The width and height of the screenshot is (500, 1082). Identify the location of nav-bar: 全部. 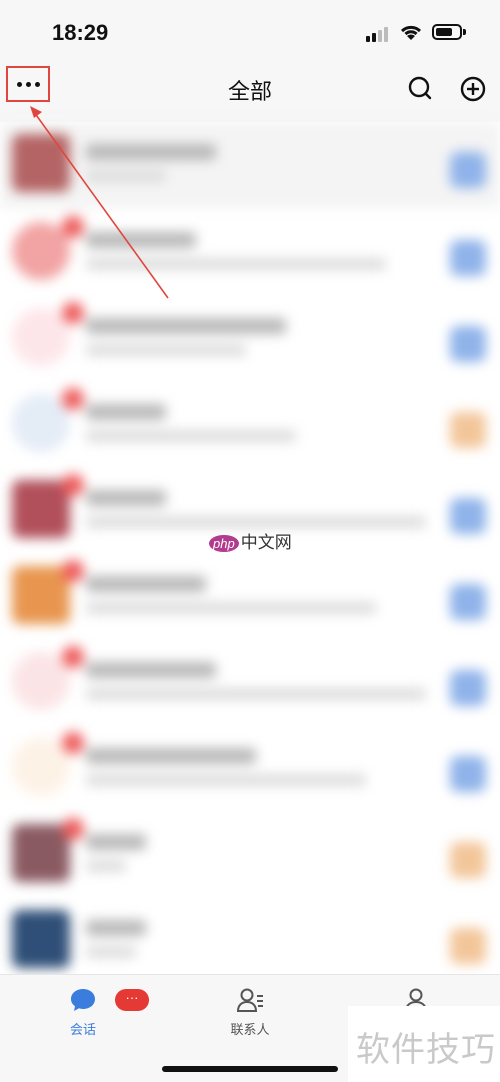
(250, 93).